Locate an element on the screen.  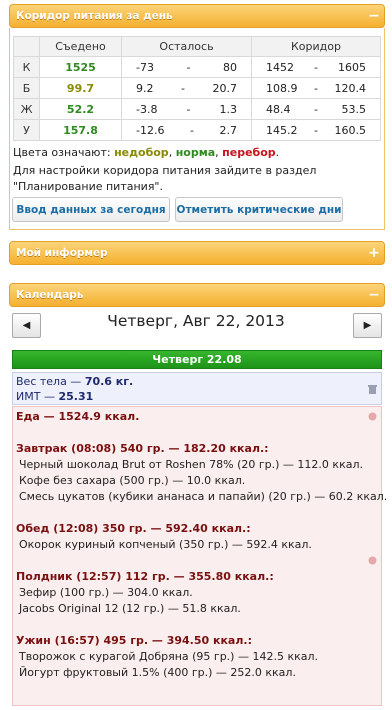
range-max: 120.4 is located at coordinates (350, 88).